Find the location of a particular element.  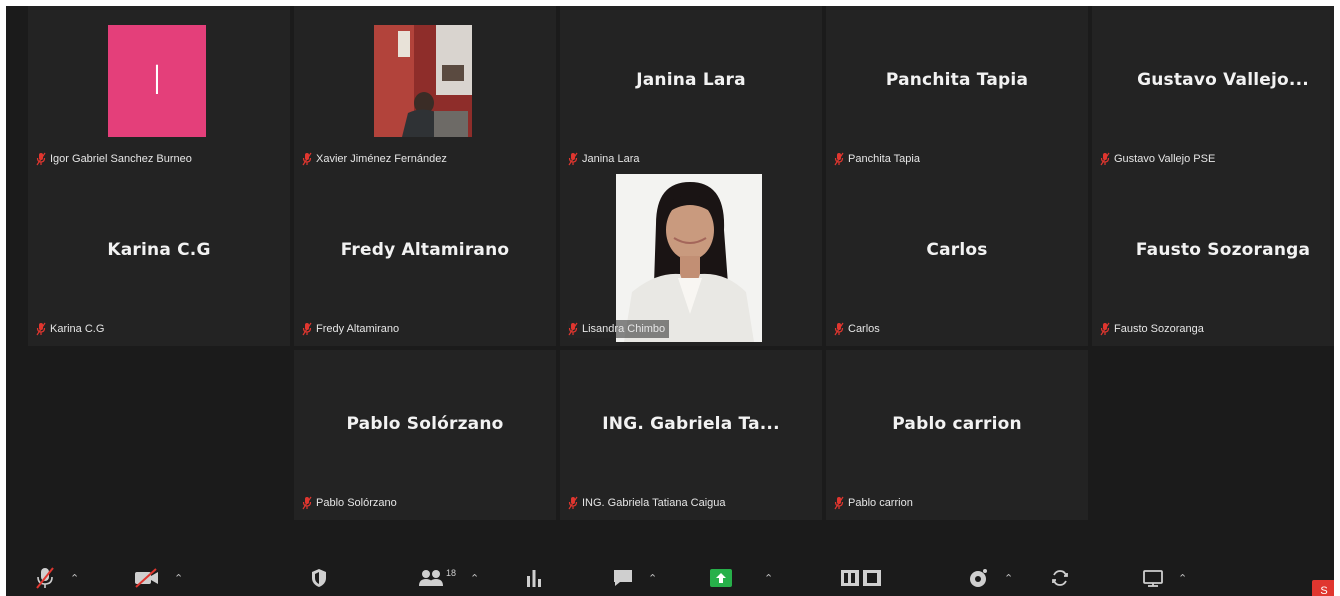

participant-label: Pablo Solórzano is located at coordinates (351, 503).